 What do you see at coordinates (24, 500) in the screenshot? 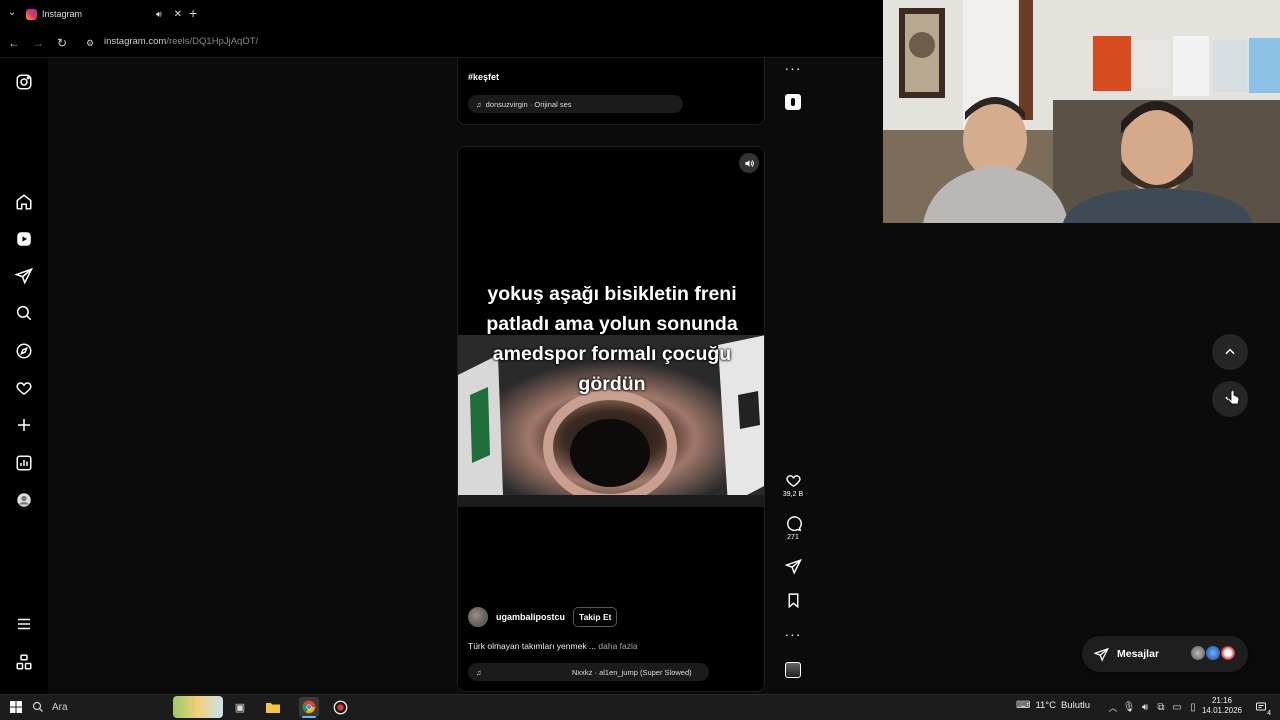
I see `profile-icon` at bounding box center [24, 500].